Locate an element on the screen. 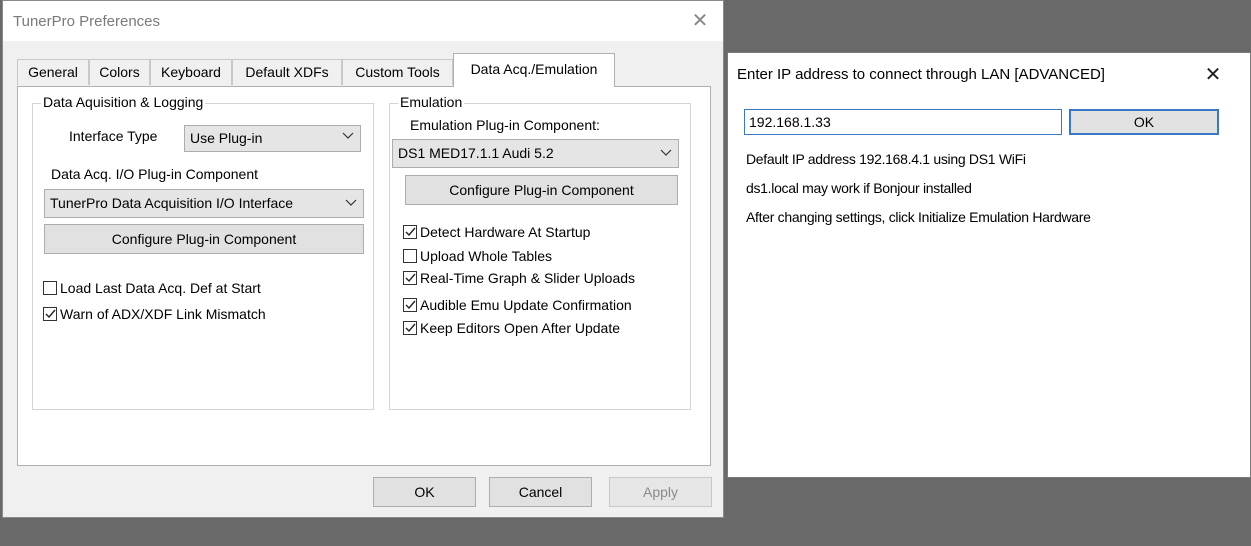 The width and height of the screenshot is (1251, 546). ip-address-input: 192.168.1.33 is located at coordinates (903, 122).